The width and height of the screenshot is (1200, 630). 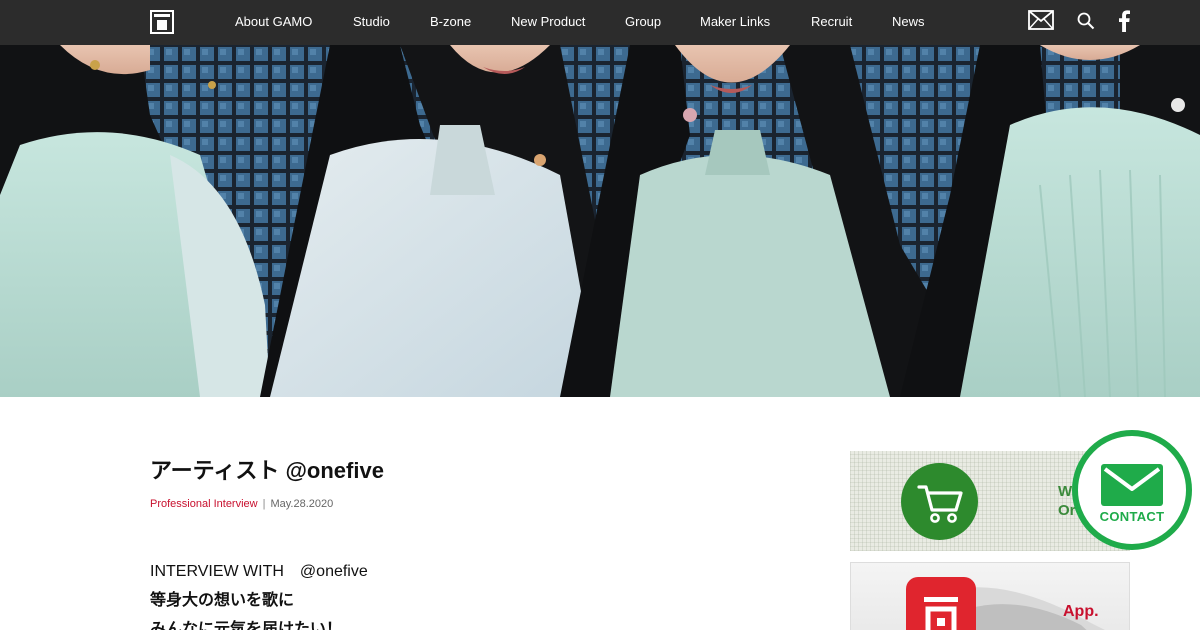 I want to click on nav-maker-links: Maker Links, so click(x=735, y=21).